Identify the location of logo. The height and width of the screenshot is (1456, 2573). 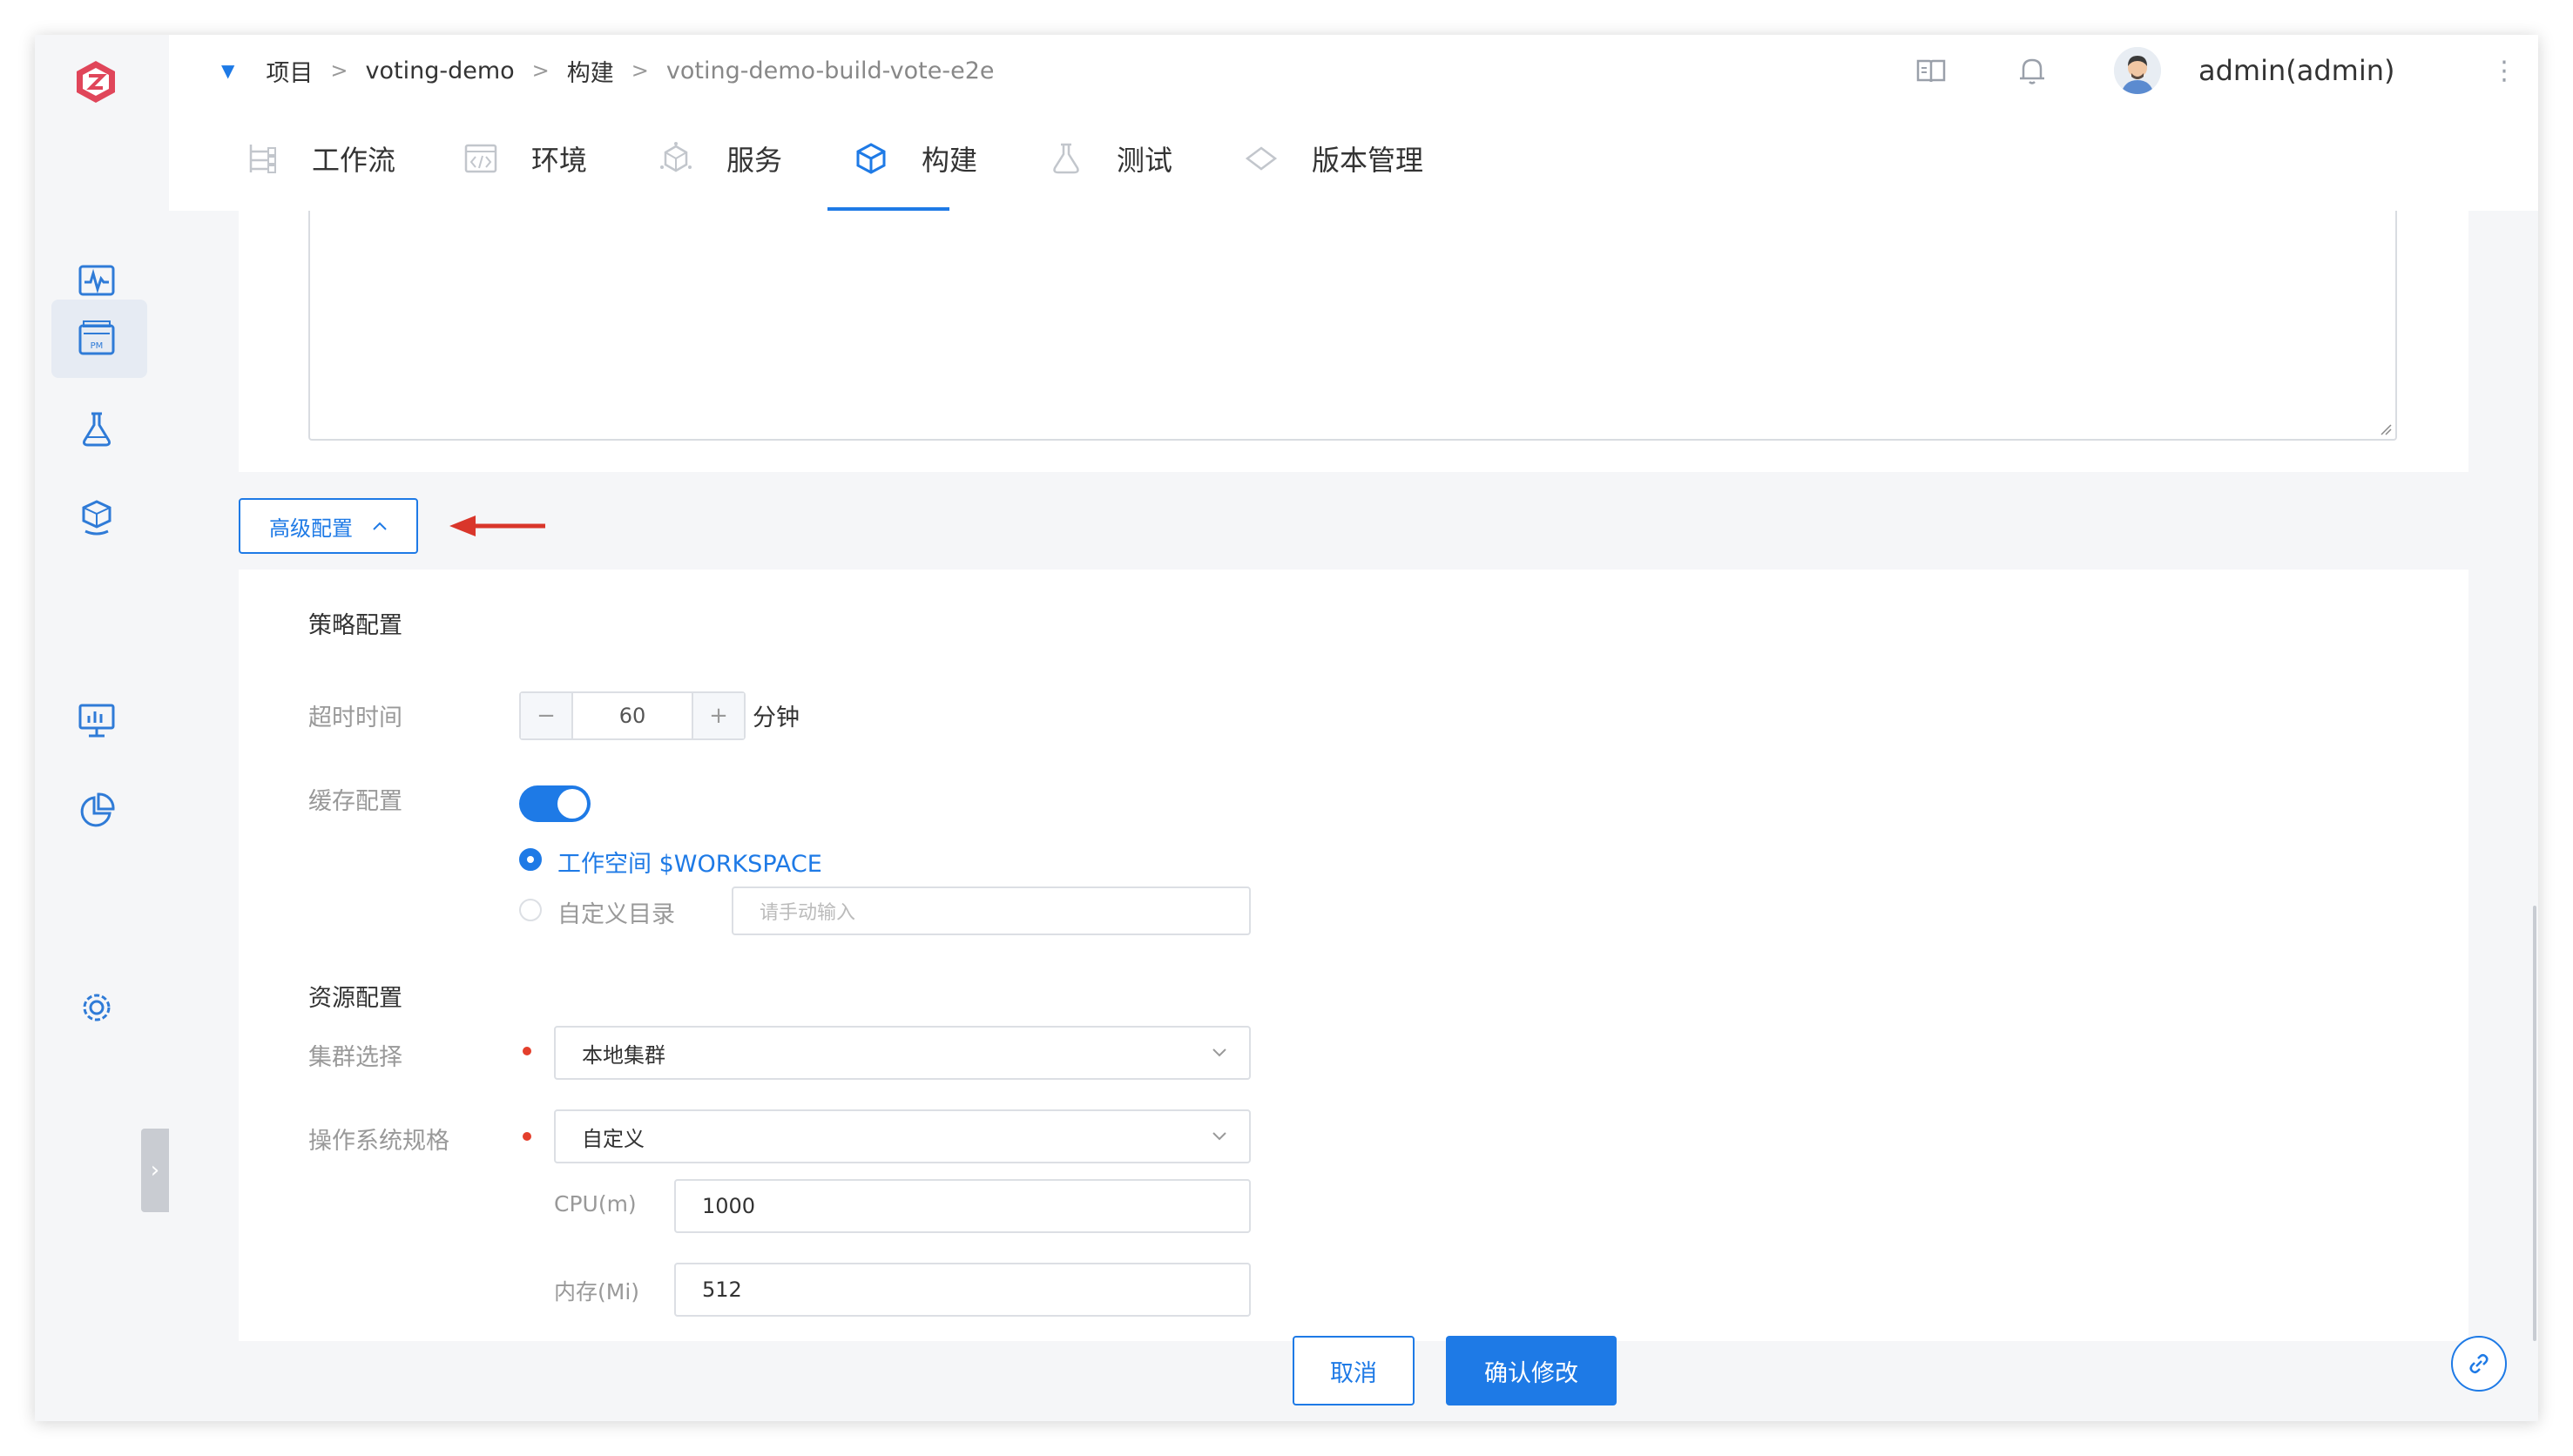
(96, 81).